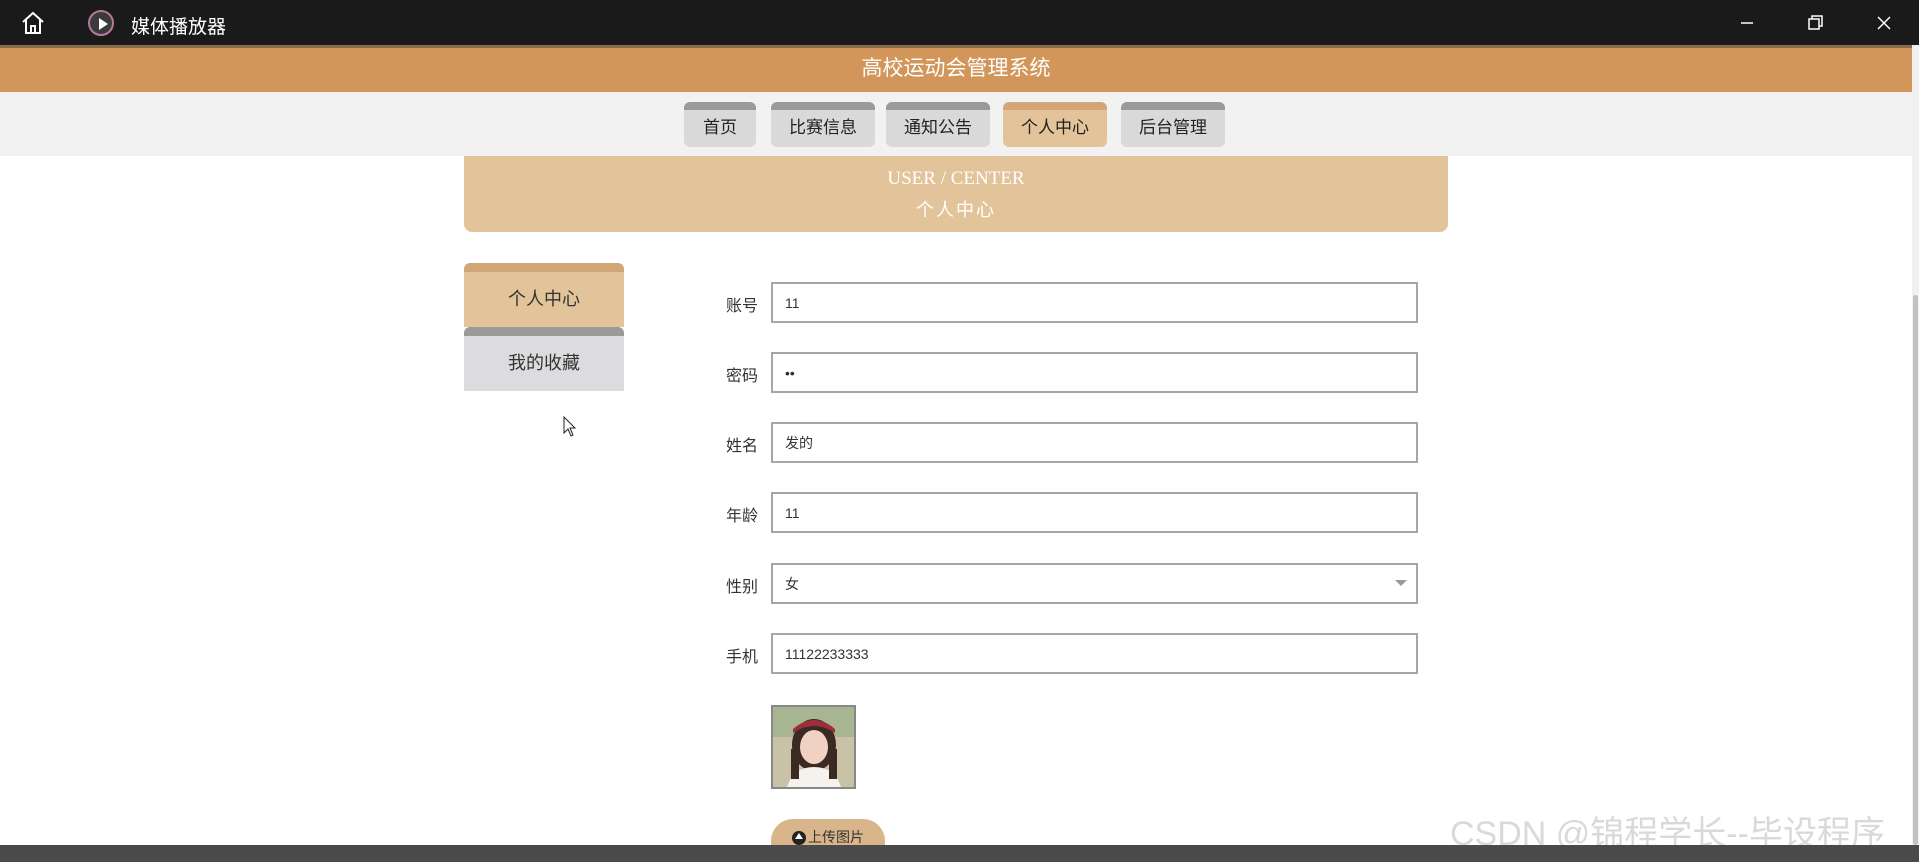  Describe the element at coordinates (742, 306) in the screenshot. I see `account-label: 账号` at that location.